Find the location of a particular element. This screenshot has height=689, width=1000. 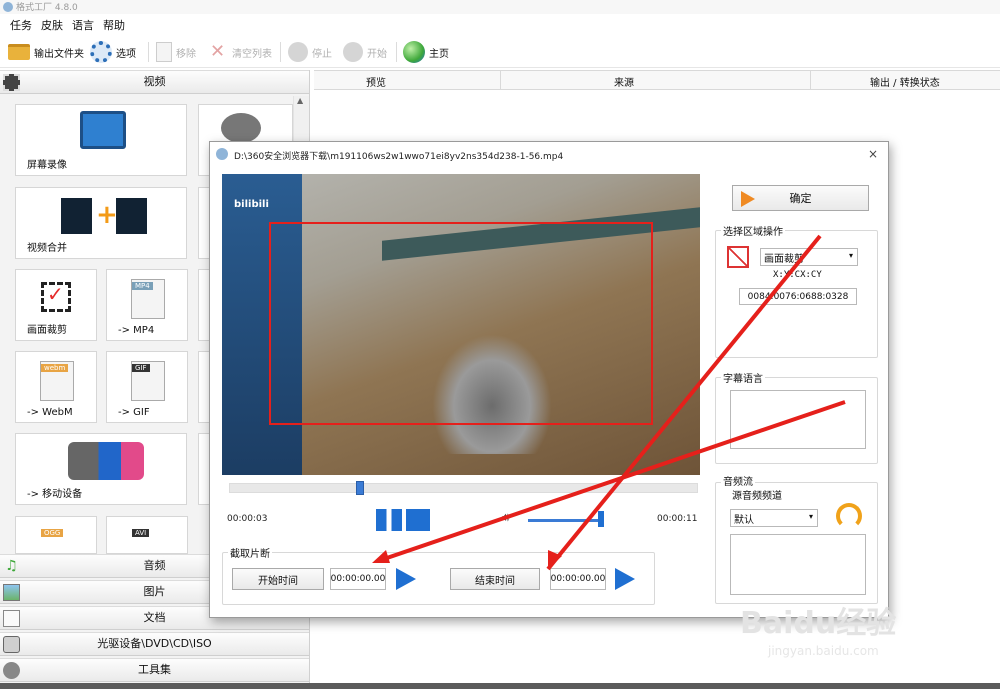

baidu-watermark-url: jingyan.baidu.com is located at coordinates (823, 651).